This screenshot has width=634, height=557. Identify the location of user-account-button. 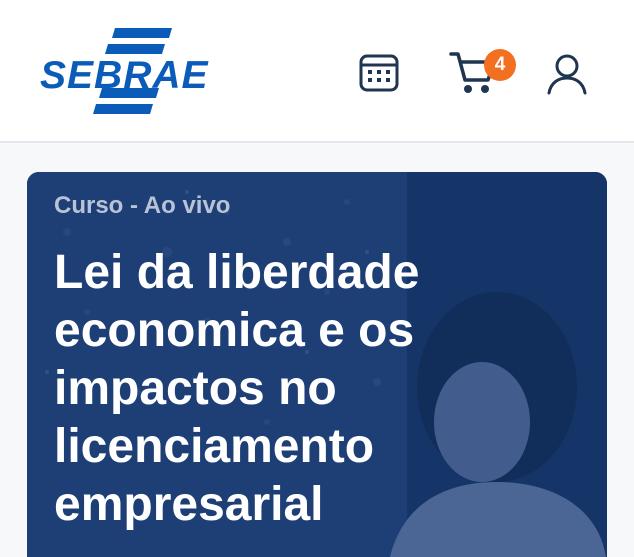
(567, 74).